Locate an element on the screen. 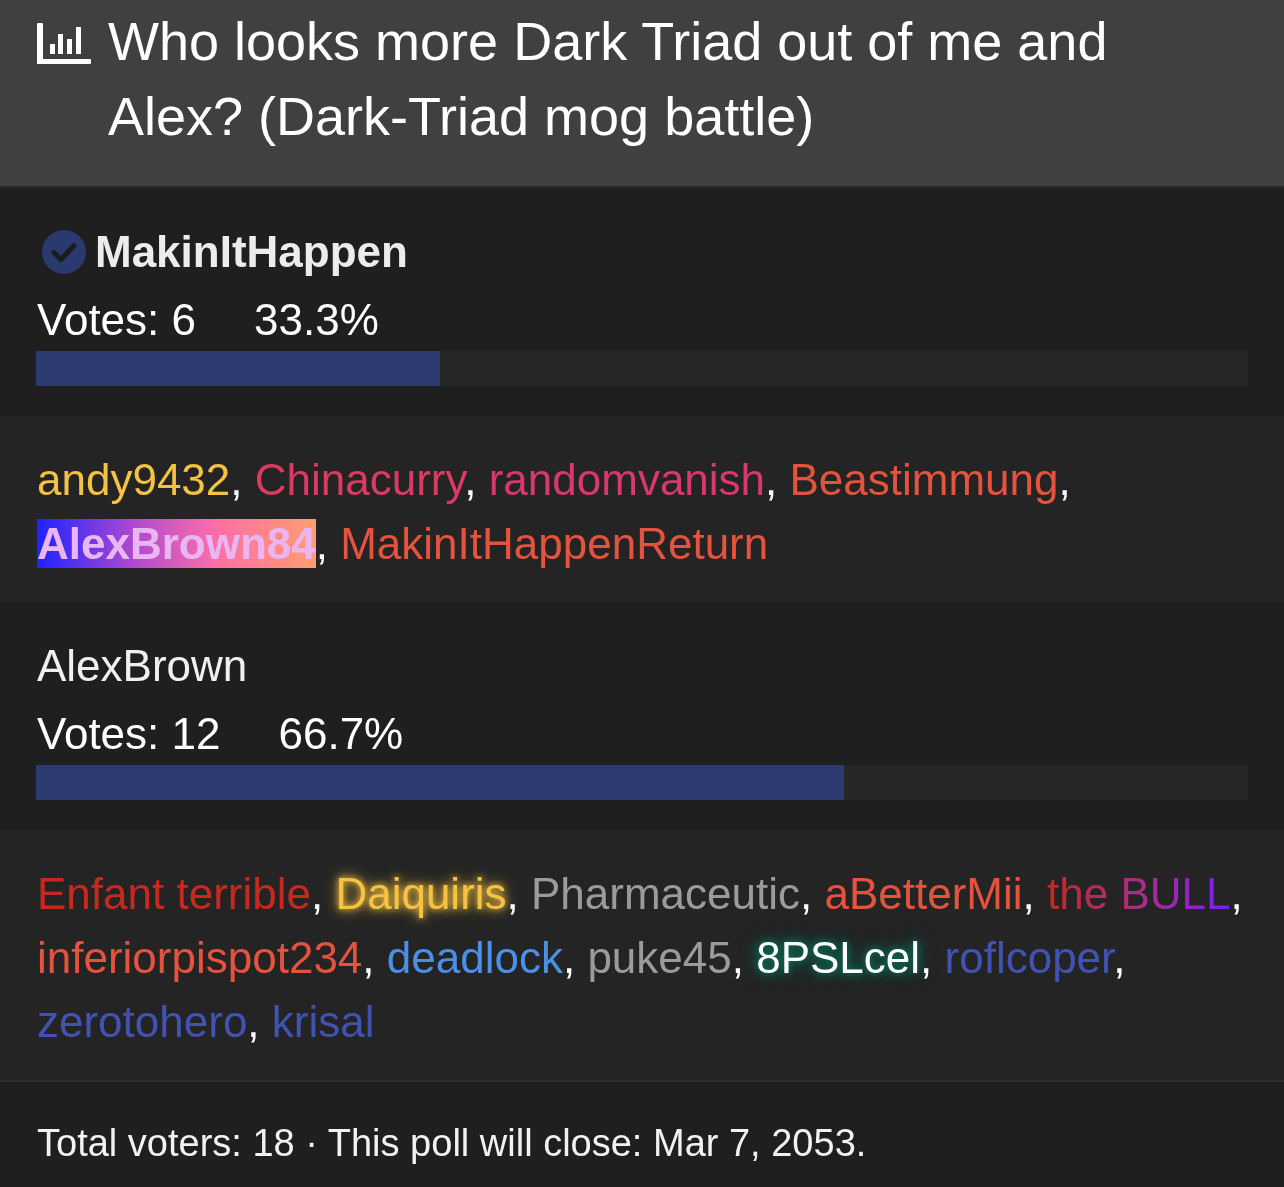 The image size is (1284, 1187). username-link: deadlock is located at coordinates (474, 957).